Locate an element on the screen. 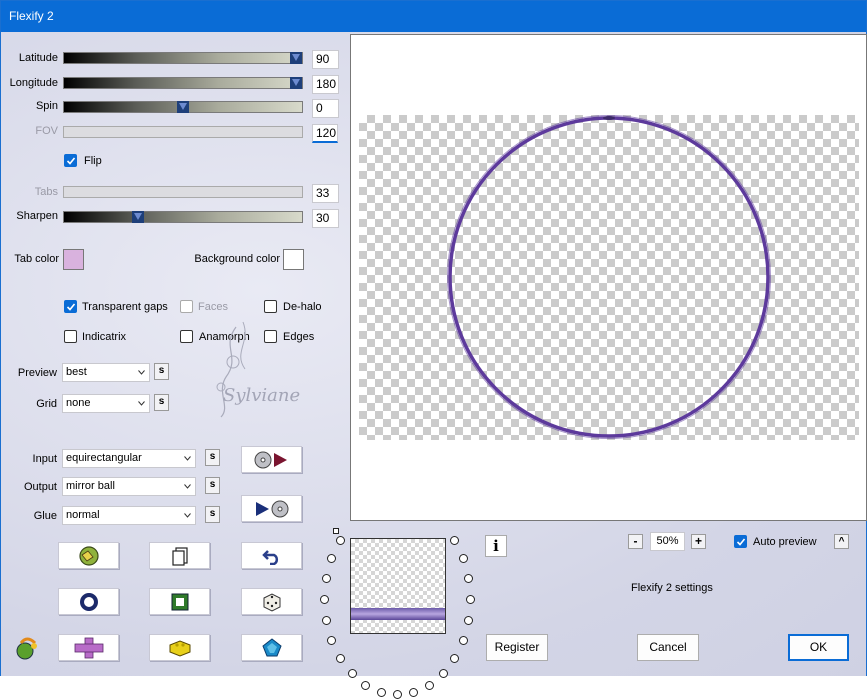  randomize-button is located at coordinates (88, 555).